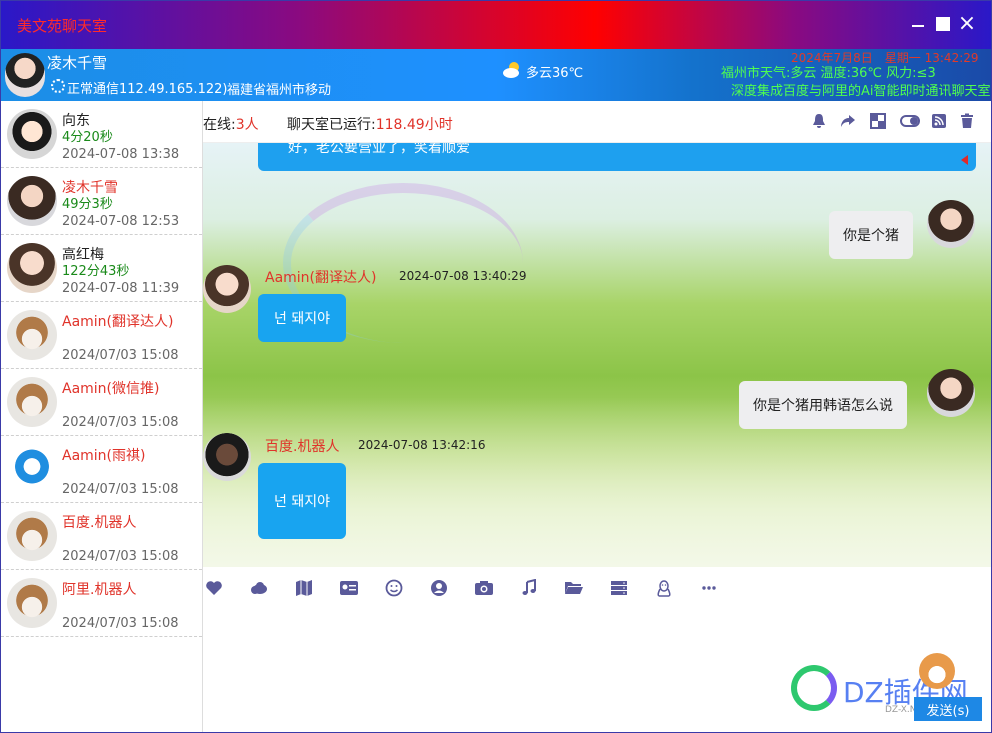  I want to click on connection-status-icon, so click(58, 86).